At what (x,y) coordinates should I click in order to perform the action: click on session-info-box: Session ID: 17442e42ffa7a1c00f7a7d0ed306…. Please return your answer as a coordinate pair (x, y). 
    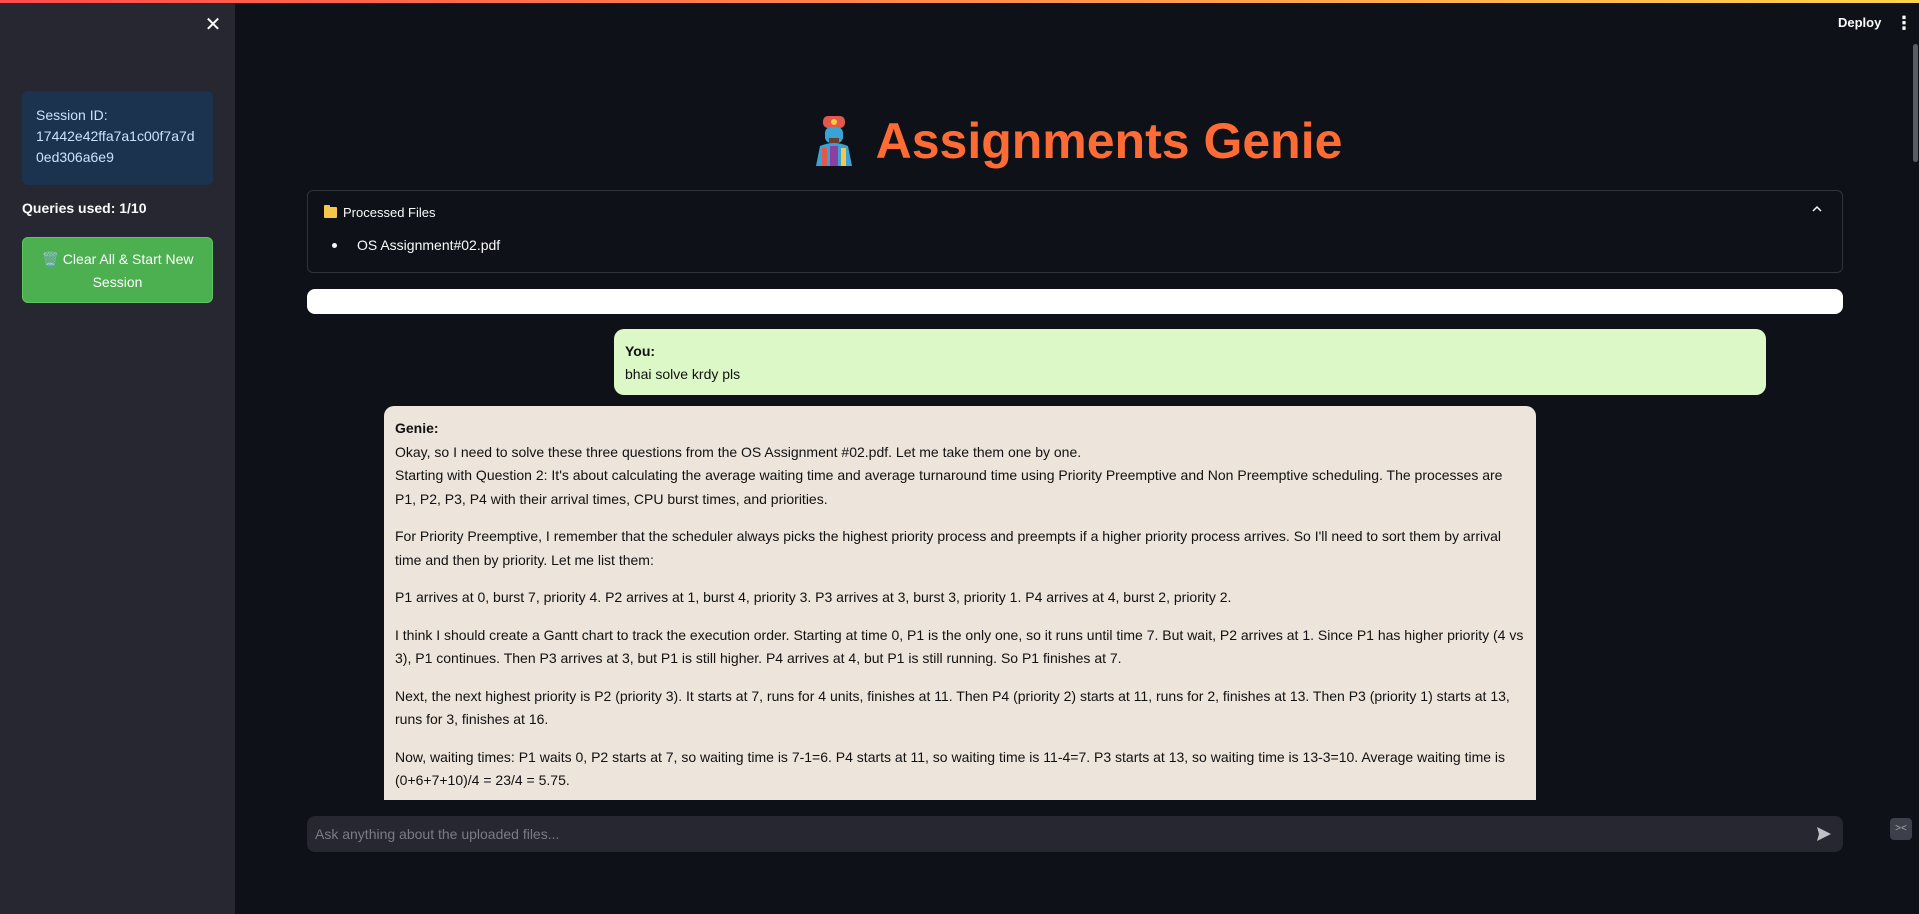
    Looking at the image, I should click on (117, 138).